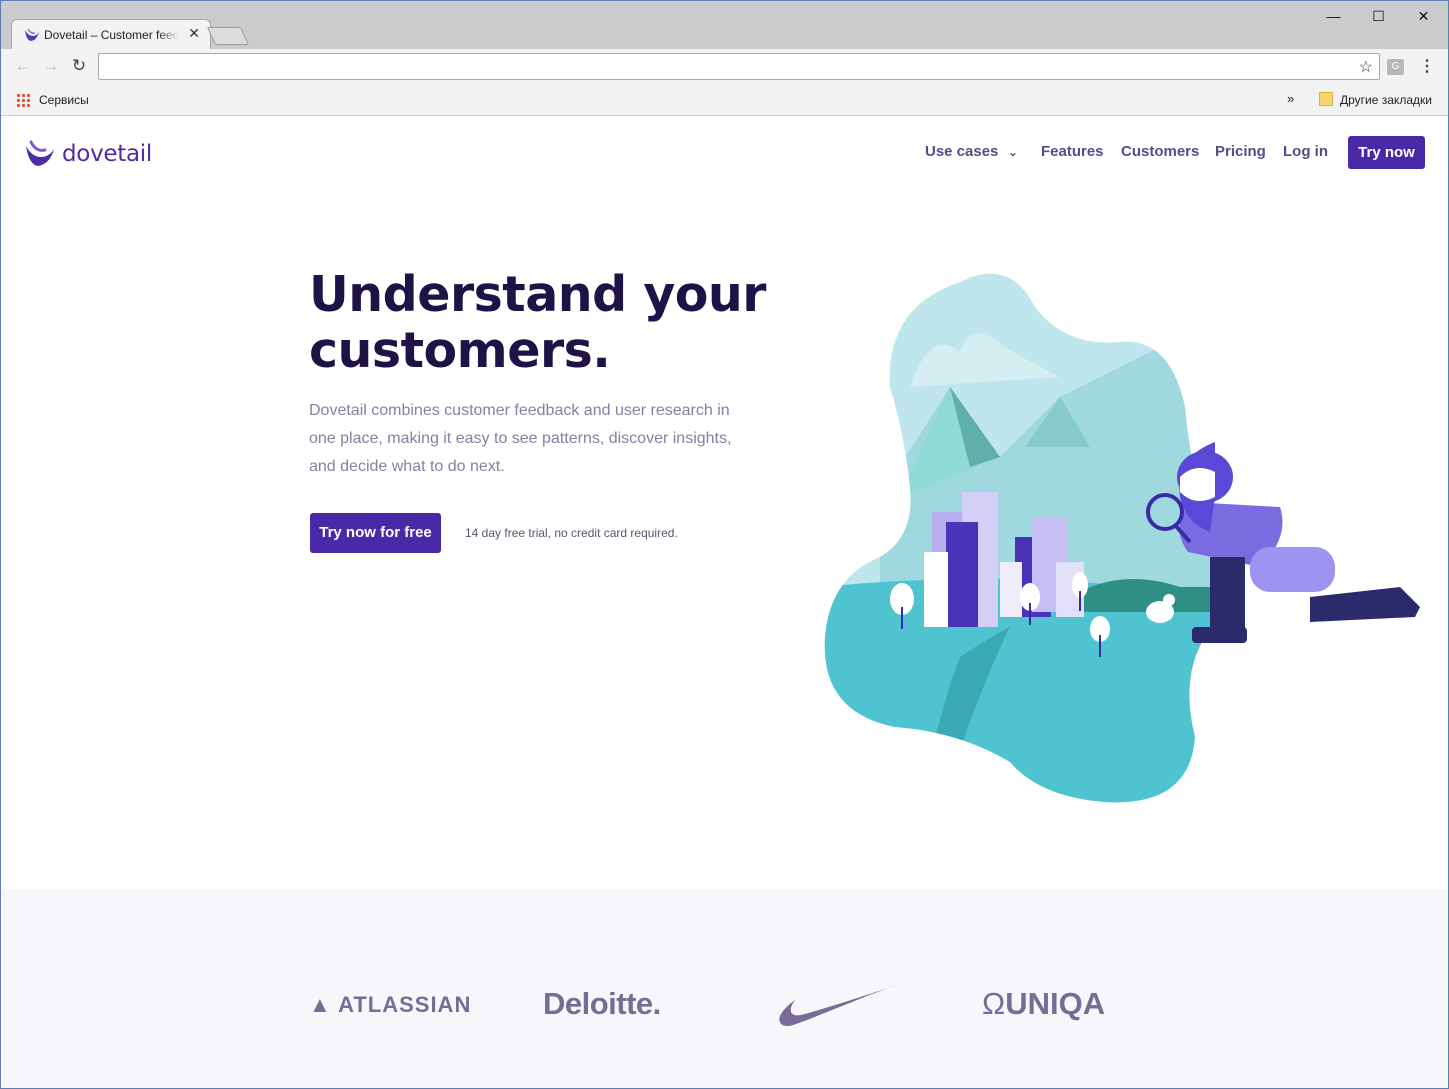 The width and height of the screenshot is (1449, 1089). Describe the element at coordinates (23, 66) in the screenshot. I see `back-arrow-icon: ←` at that location.